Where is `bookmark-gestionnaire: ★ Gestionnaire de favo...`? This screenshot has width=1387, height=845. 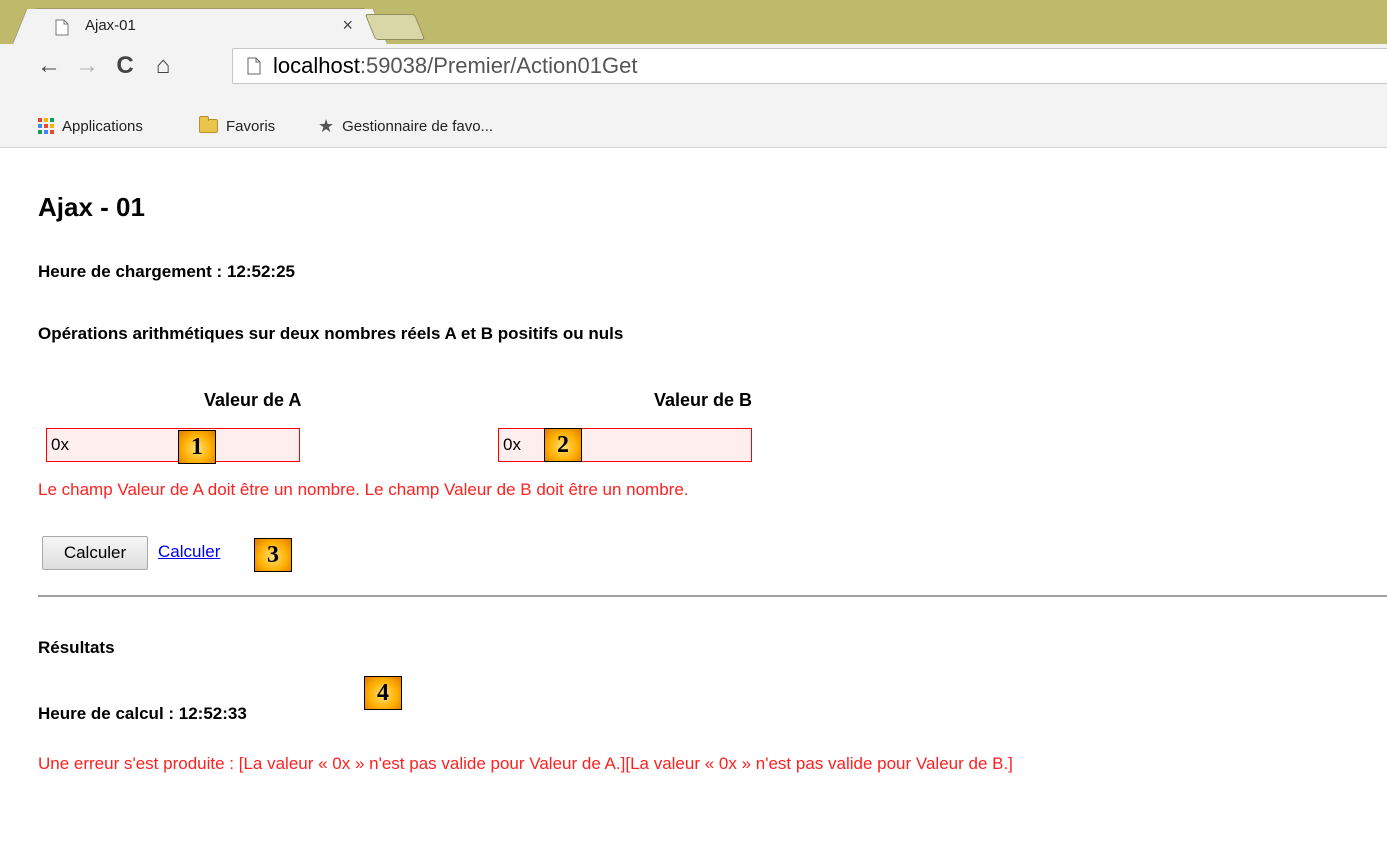 bookmark-gestionnaire: ★ Gestionnaire de favo... is located at coordinates (405, 126).